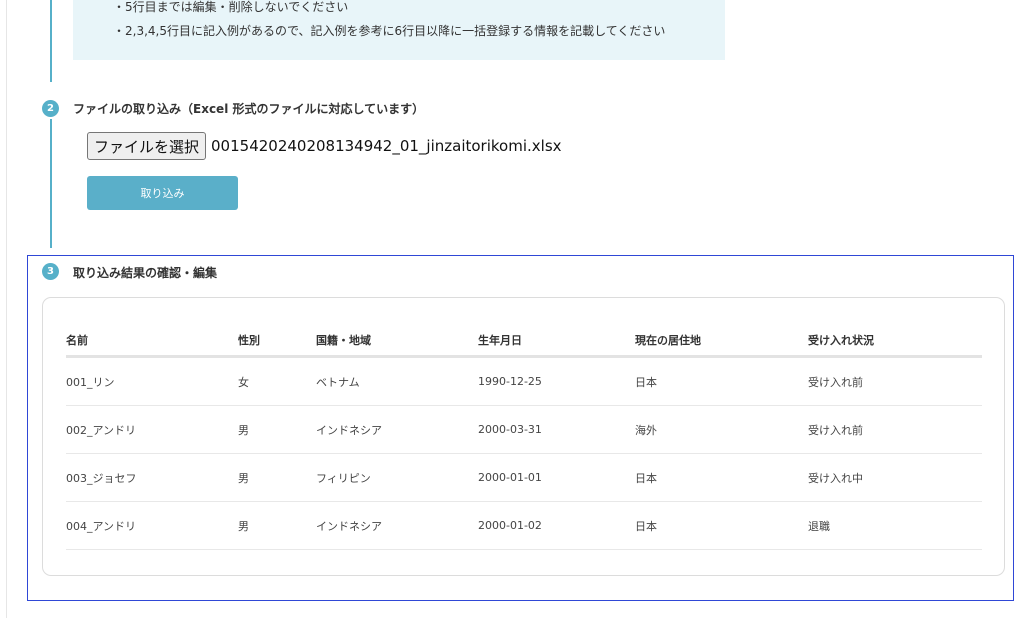 This screenshot has width=1024, height=618. Describe the element at coordinates (510, 477) in the screenshot. I see `cell-birthdate: 2000-01-01` at that location.